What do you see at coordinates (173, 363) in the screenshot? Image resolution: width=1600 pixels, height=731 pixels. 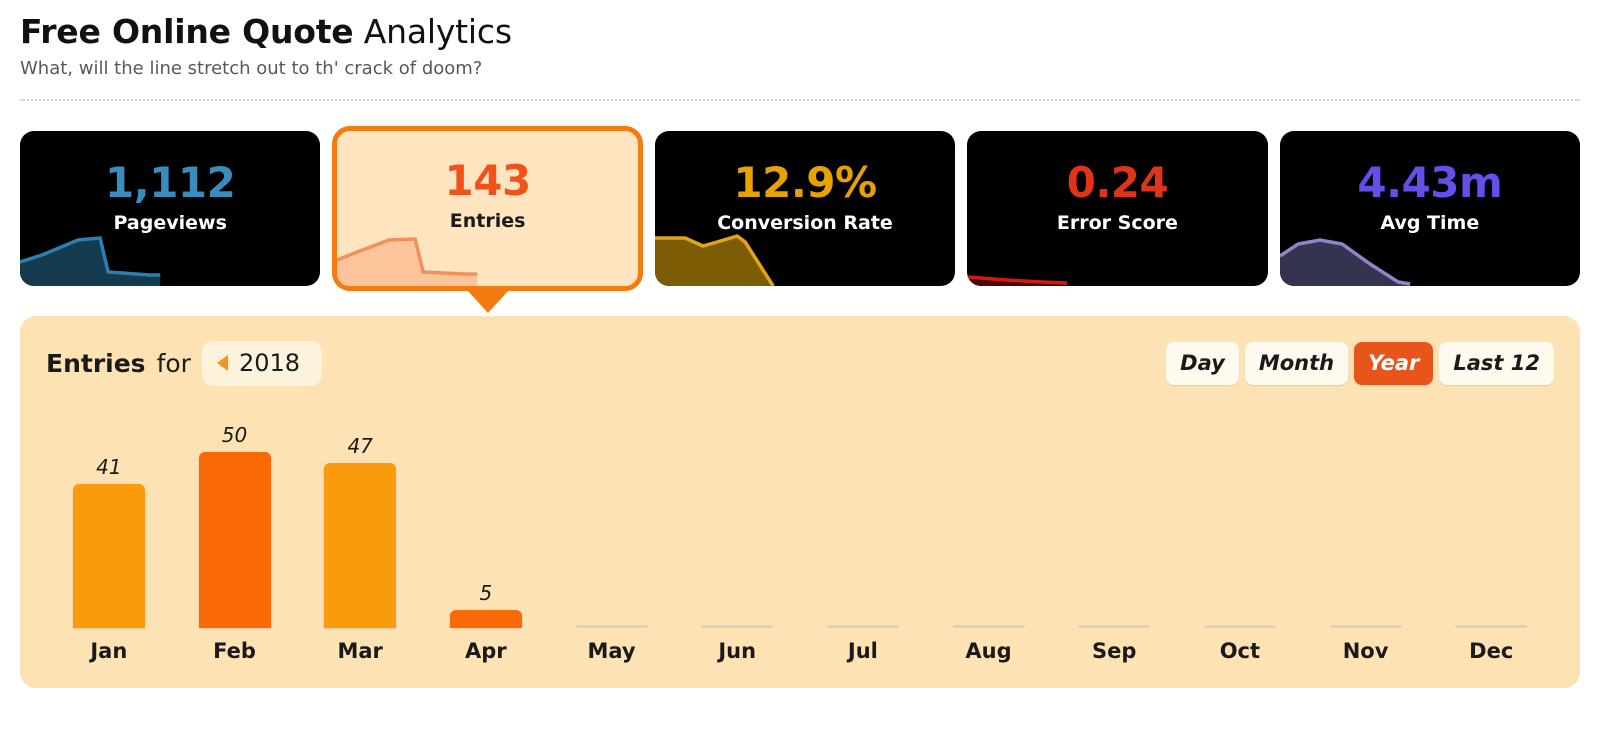 I see `chart-title-for: for` at bounding box center [173, 363].